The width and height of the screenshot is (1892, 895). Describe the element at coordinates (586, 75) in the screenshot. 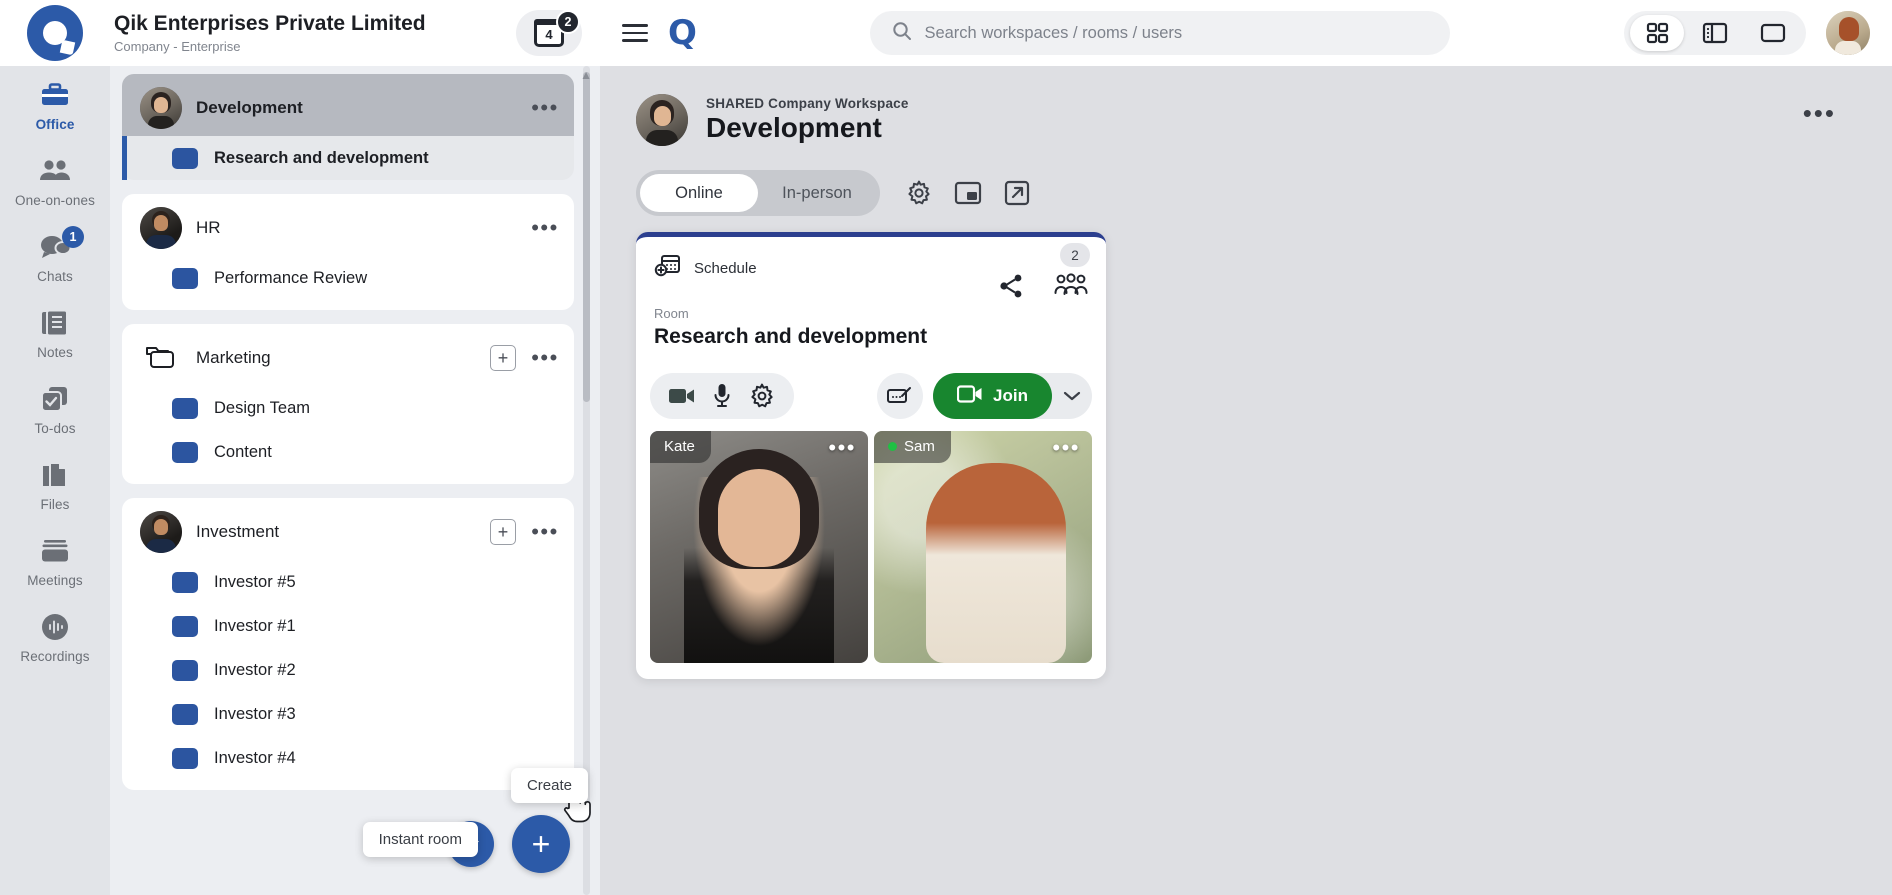

I see `scroll-up-icon: ▲` at that location.